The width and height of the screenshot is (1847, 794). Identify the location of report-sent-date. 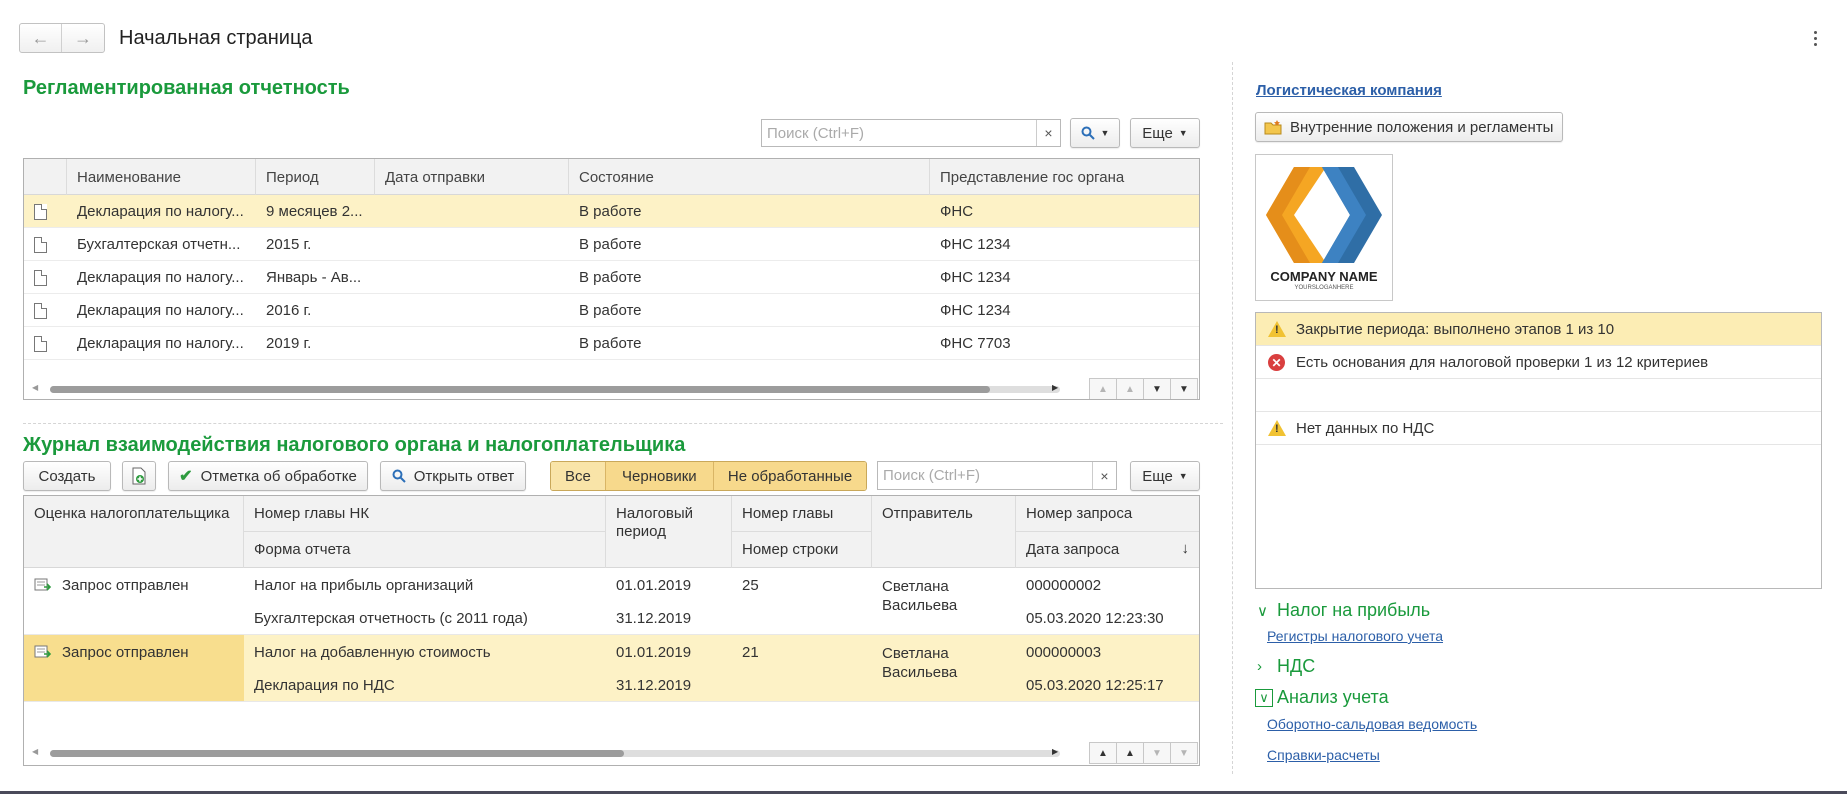
(380, 277).